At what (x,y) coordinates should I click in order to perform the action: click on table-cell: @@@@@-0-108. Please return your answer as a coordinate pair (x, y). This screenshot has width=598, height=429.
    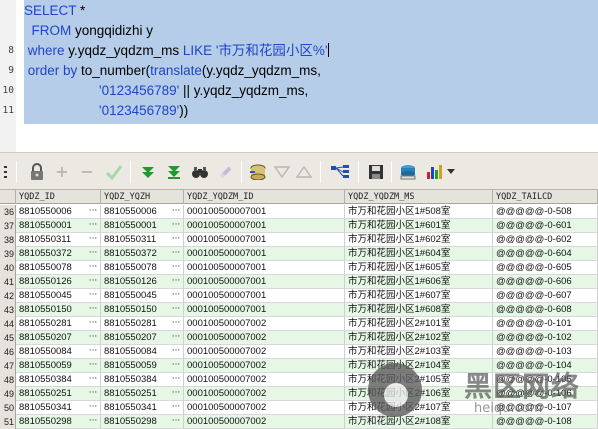
    Looking at the image, I should click on (545, 422).